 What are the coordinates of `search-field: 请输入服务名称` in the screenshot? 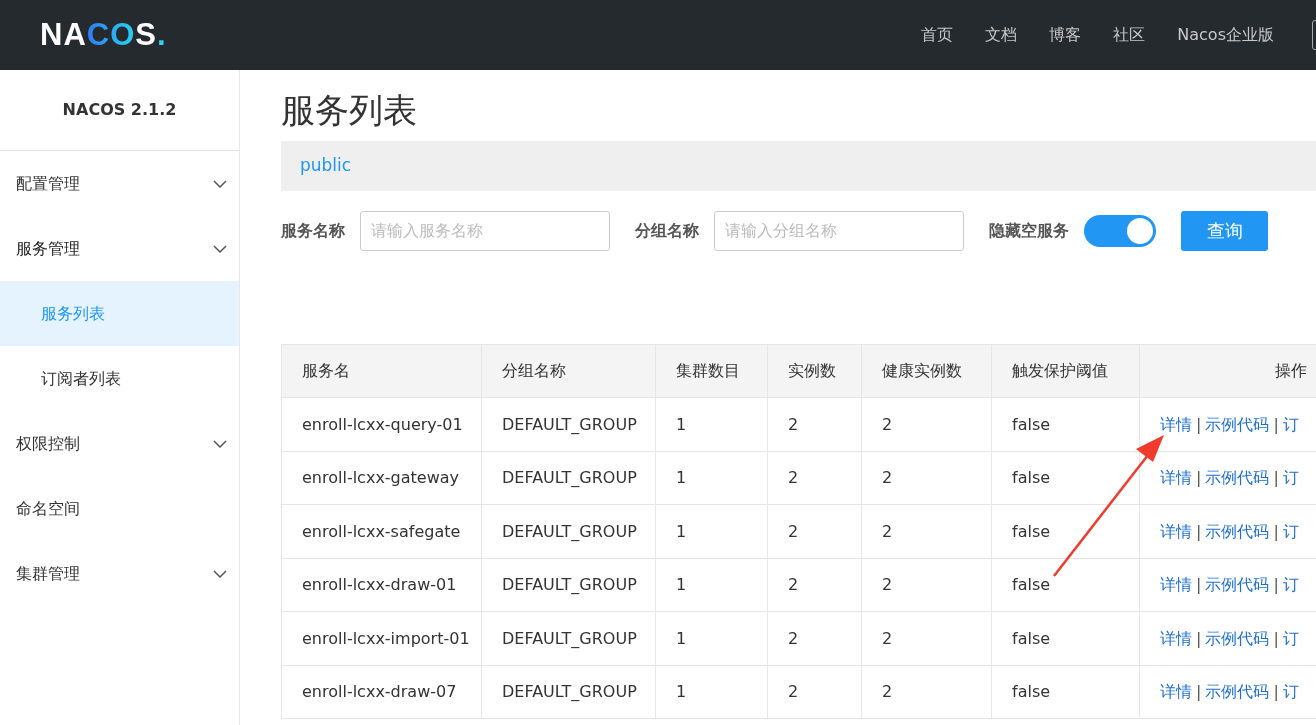 It's located at (485, 230).